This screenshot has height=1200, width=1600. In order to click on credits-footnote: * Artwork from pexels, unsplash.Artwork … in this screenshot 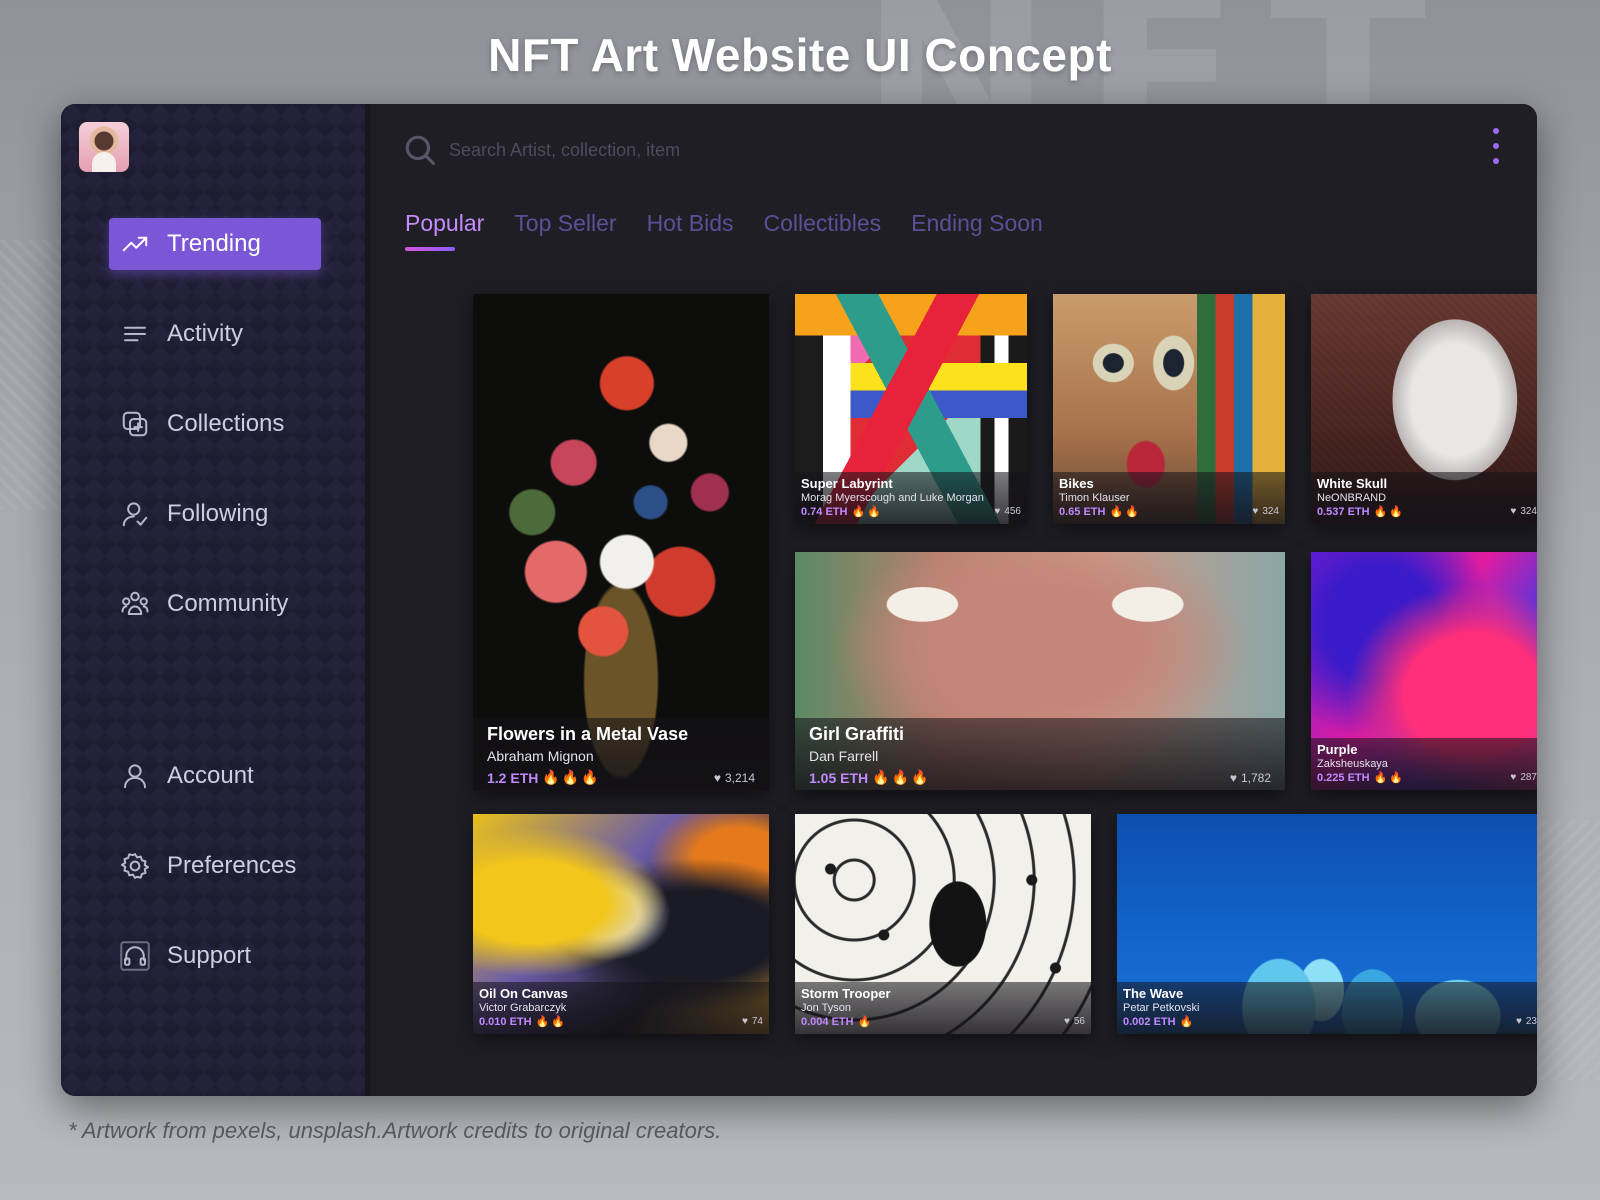, I will do `click(395, 1130)`.